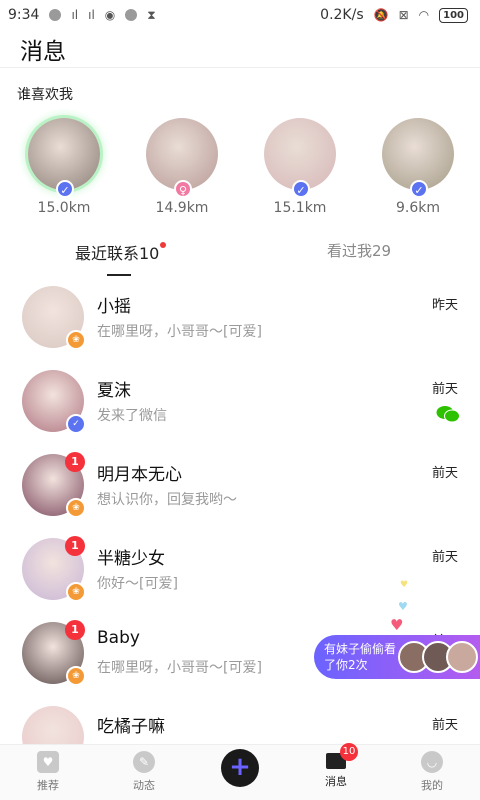 The height and width of the screenshot is (800, 480). Describe the element at coordinates (64, 208) in the screenshot. I see `like-distance: 15.0km` at that location.